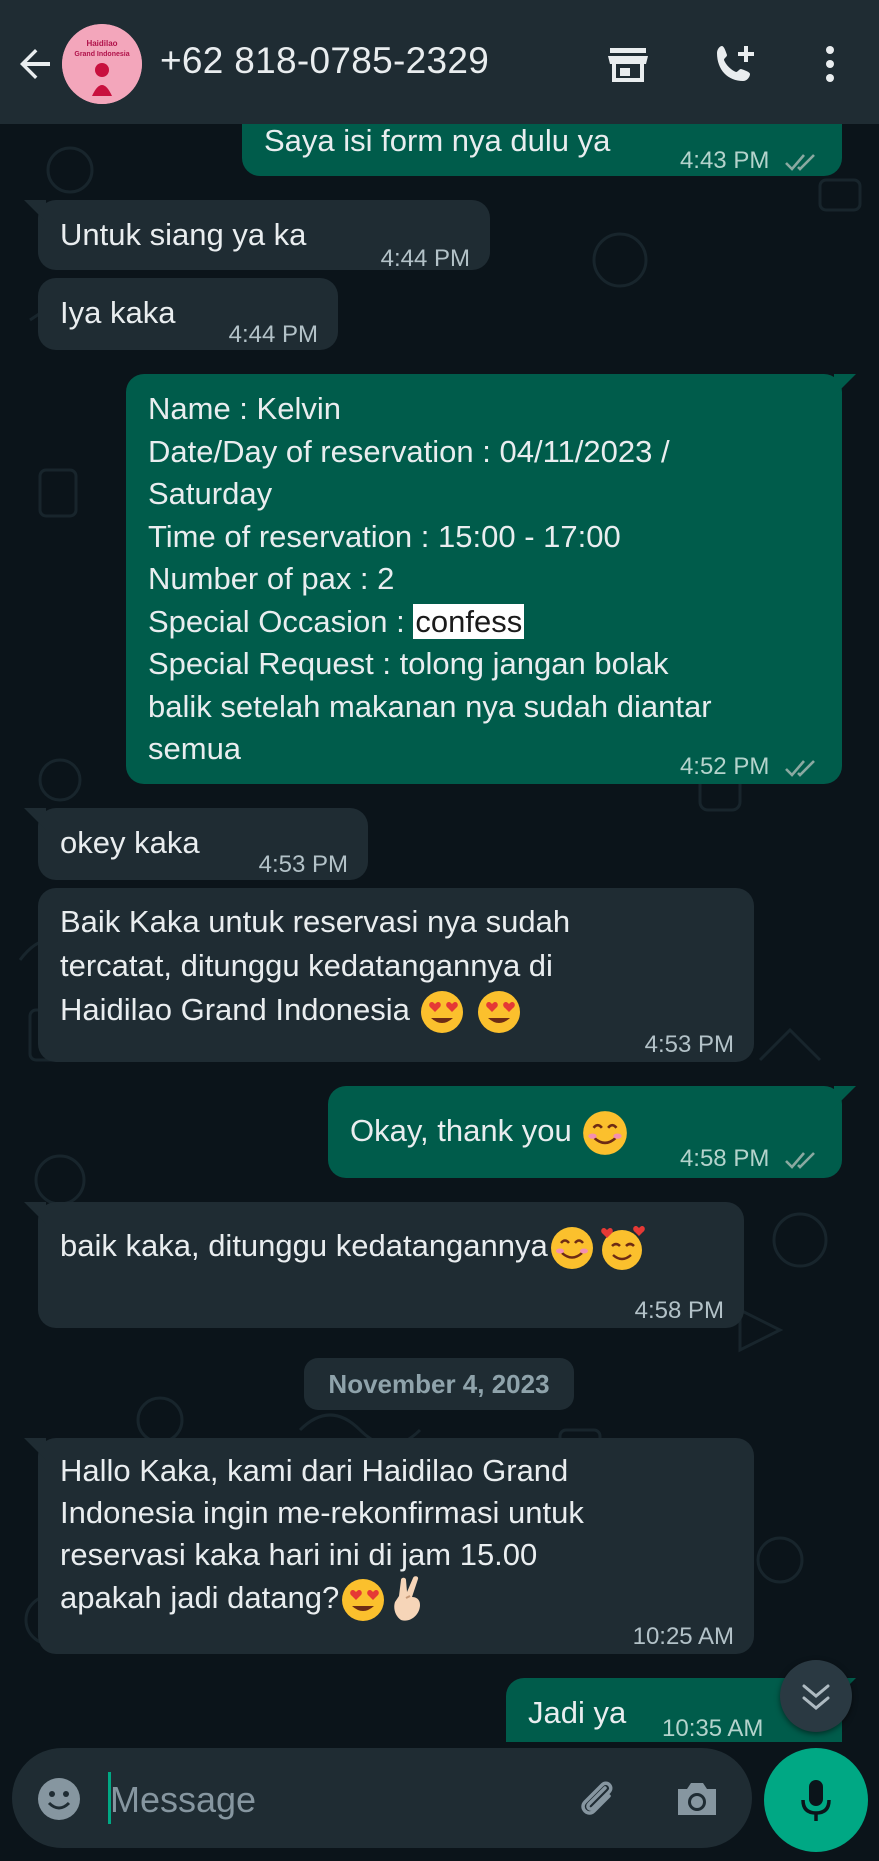  What do you see at coordinates (299, 1554) in the screenshot?
I see `message-line-3: reservasi kaka hari ini di jam 15.00` at bounding box center [299, 1554].